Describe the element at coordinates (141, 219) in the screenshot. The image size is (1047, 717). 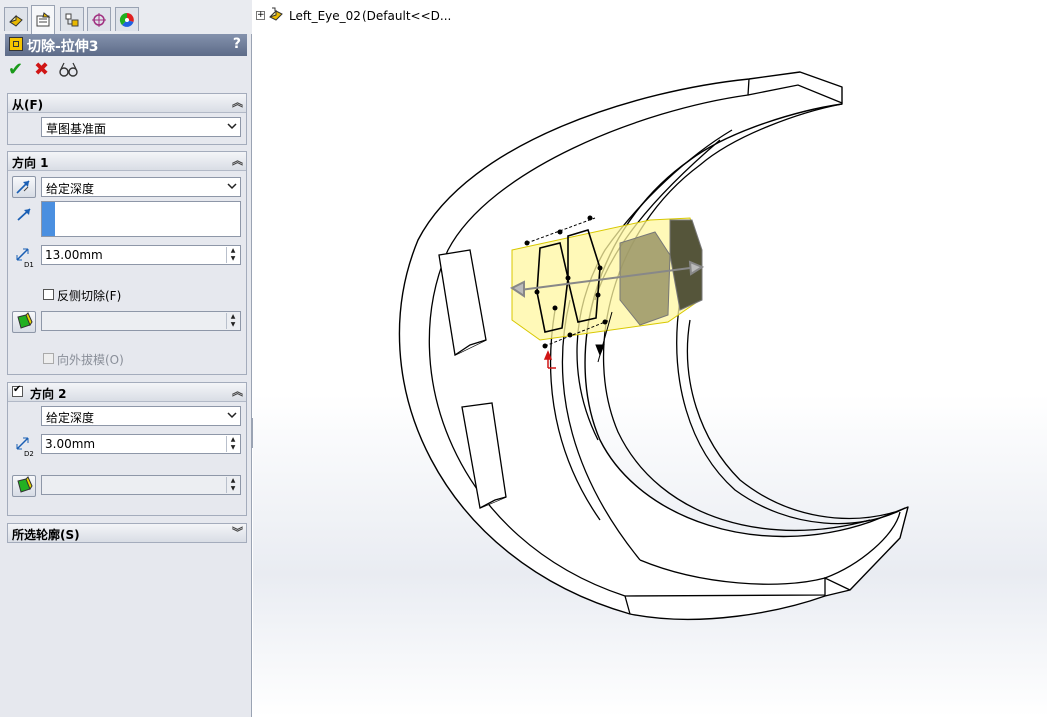
I see `direction-selection-box` at that location.